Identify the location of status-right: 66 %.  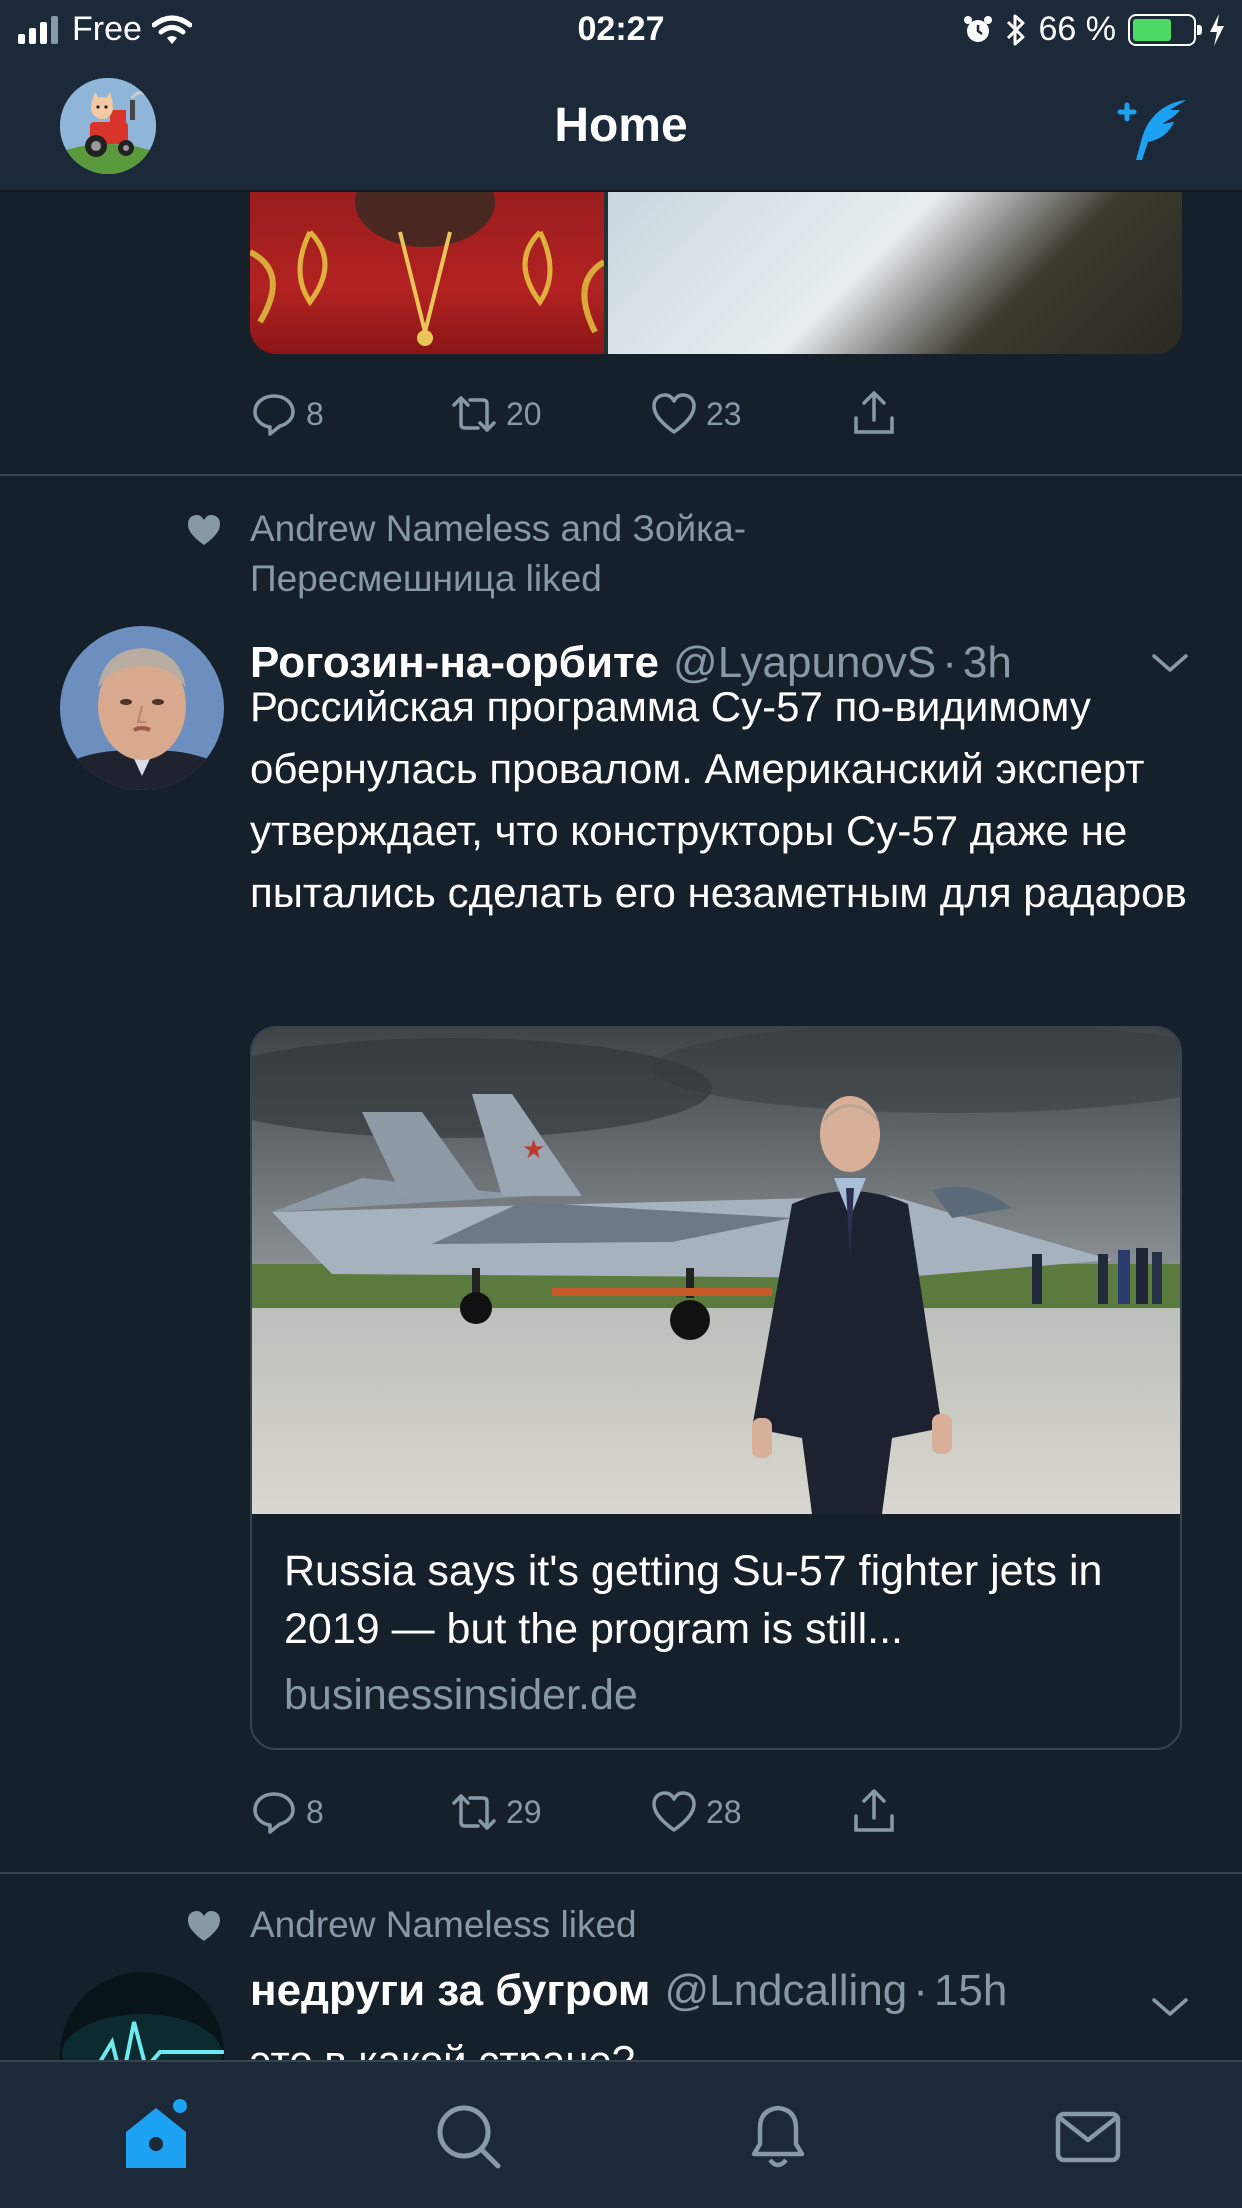
(1095, 29).